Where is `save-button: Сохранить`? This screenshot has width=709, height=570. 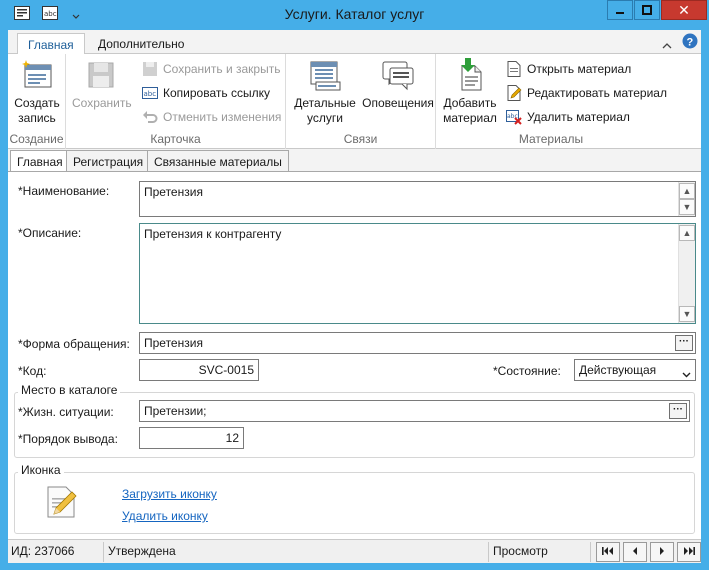
save-button: Сохранить is located at coordinates (102, 84).